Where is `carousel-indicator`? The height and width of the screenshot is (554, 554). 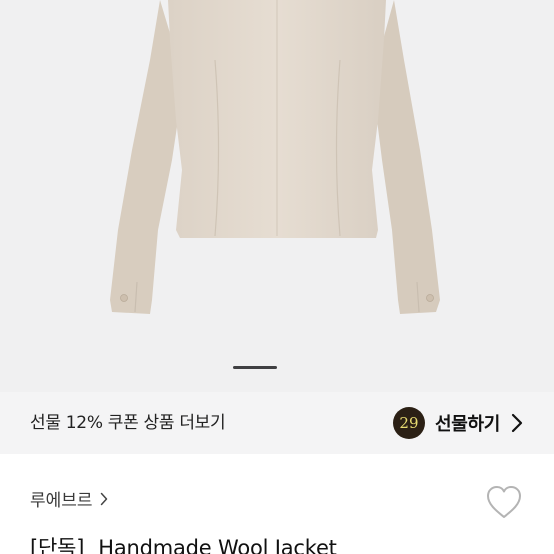 carousel-indicator is located at coordinates (255, 367).